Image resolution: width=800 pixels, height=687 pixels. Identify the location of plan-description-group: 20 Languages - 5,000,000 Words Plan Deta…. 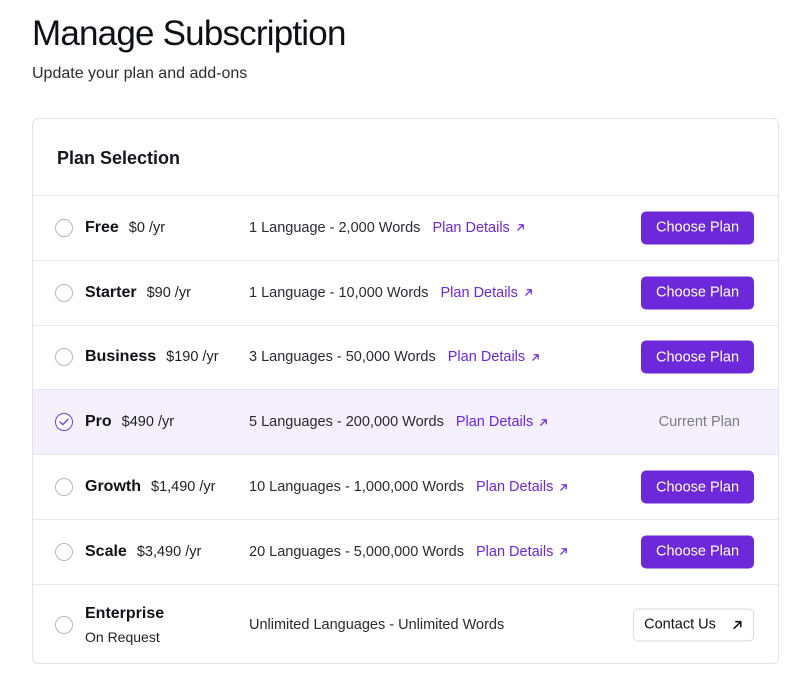
(408, 552).